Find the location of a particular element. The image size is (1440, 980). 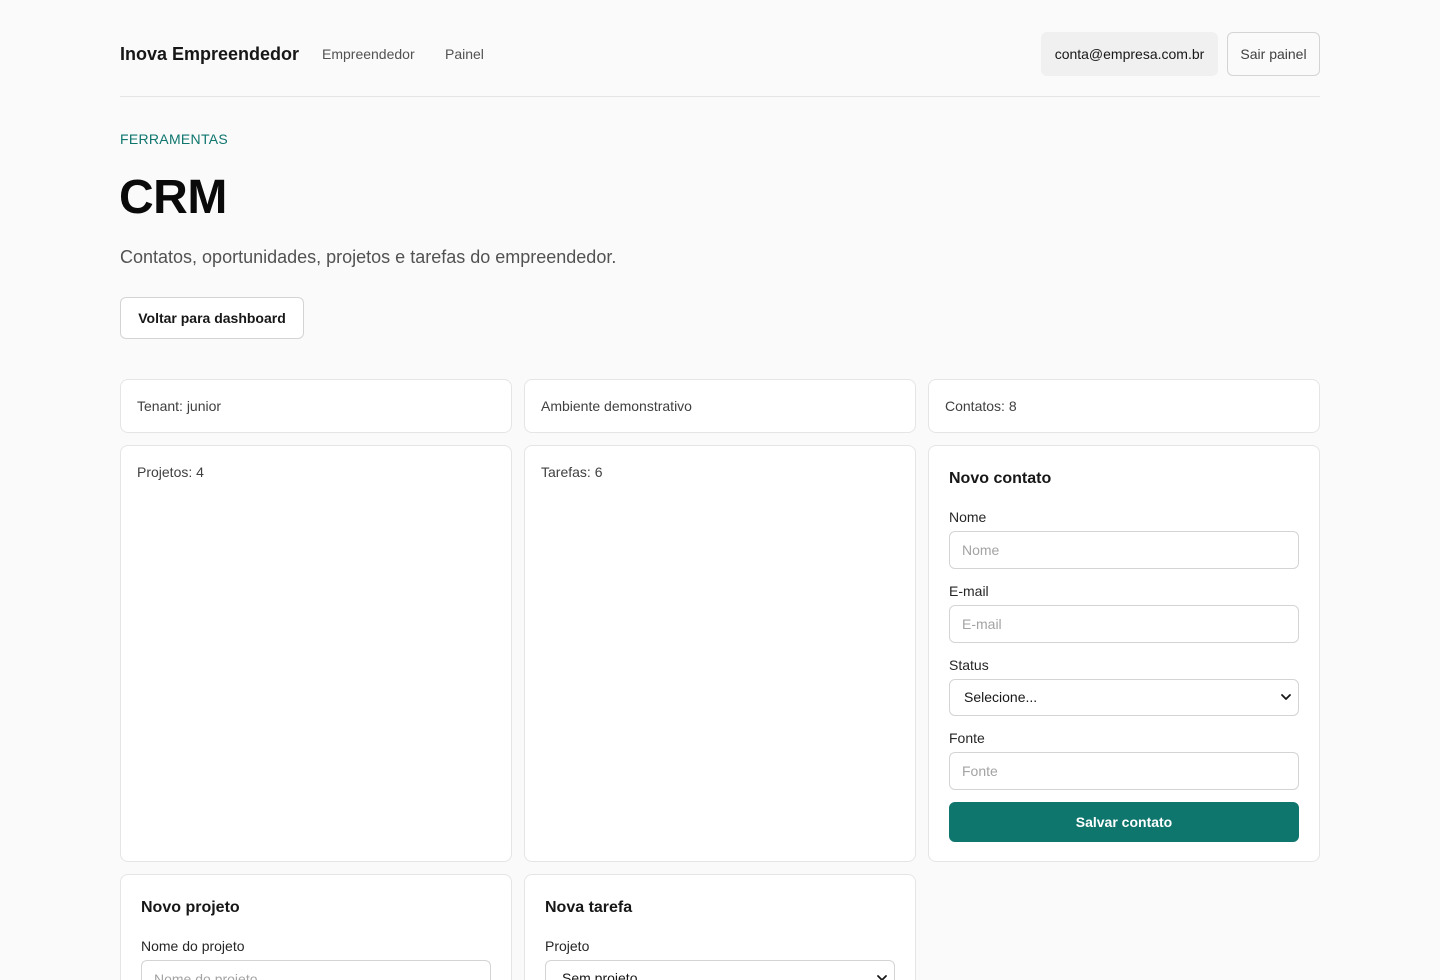

nav-link-empreendedor: Empreendedor is located at coordinates (368, 54).